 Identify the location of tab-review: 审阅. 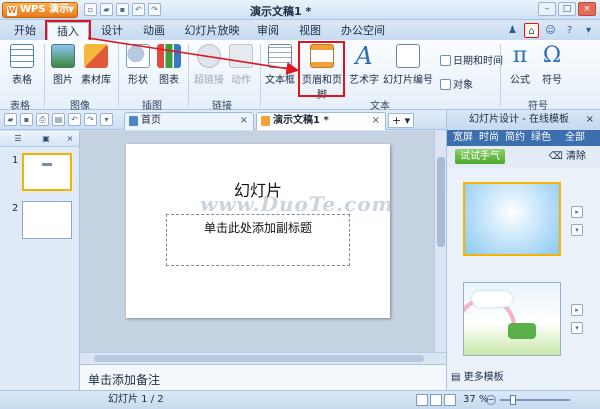
(268, 31).